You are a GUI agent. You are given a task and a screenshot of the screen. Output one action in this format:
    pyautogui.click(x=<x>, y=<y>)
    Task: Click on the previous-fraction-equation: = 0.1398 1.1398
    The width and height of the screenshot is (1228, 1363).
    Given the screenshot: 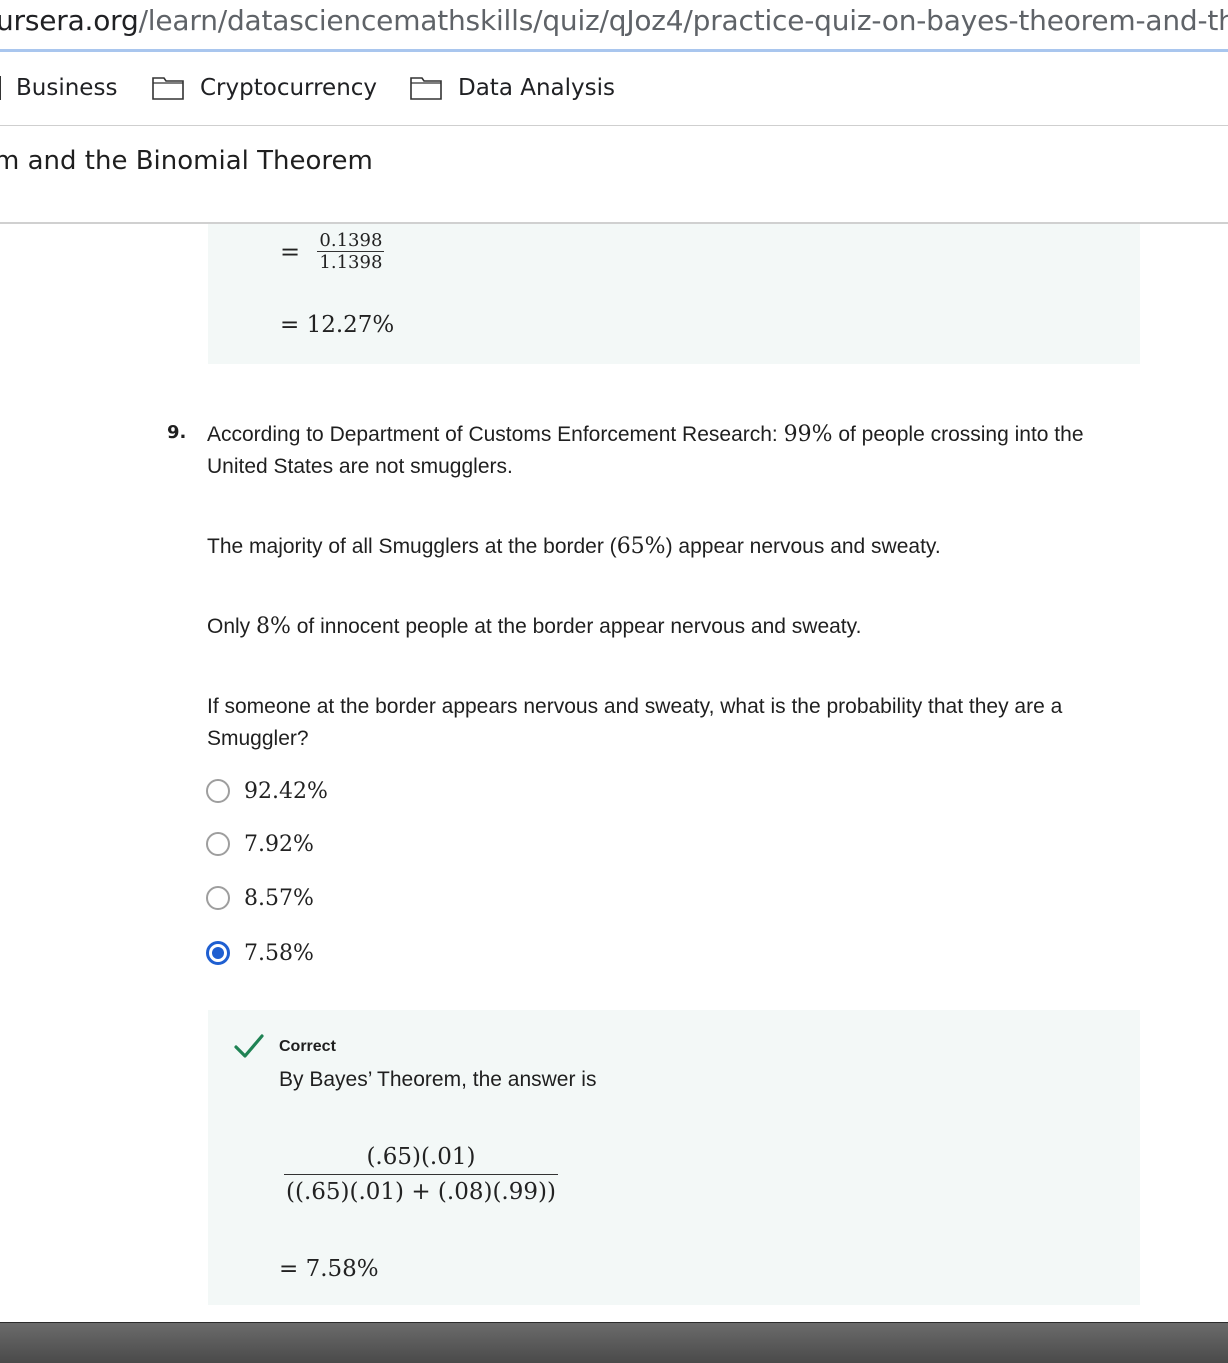 What is the action you would take?
    pyautogui.click(x=332, y=251)
    